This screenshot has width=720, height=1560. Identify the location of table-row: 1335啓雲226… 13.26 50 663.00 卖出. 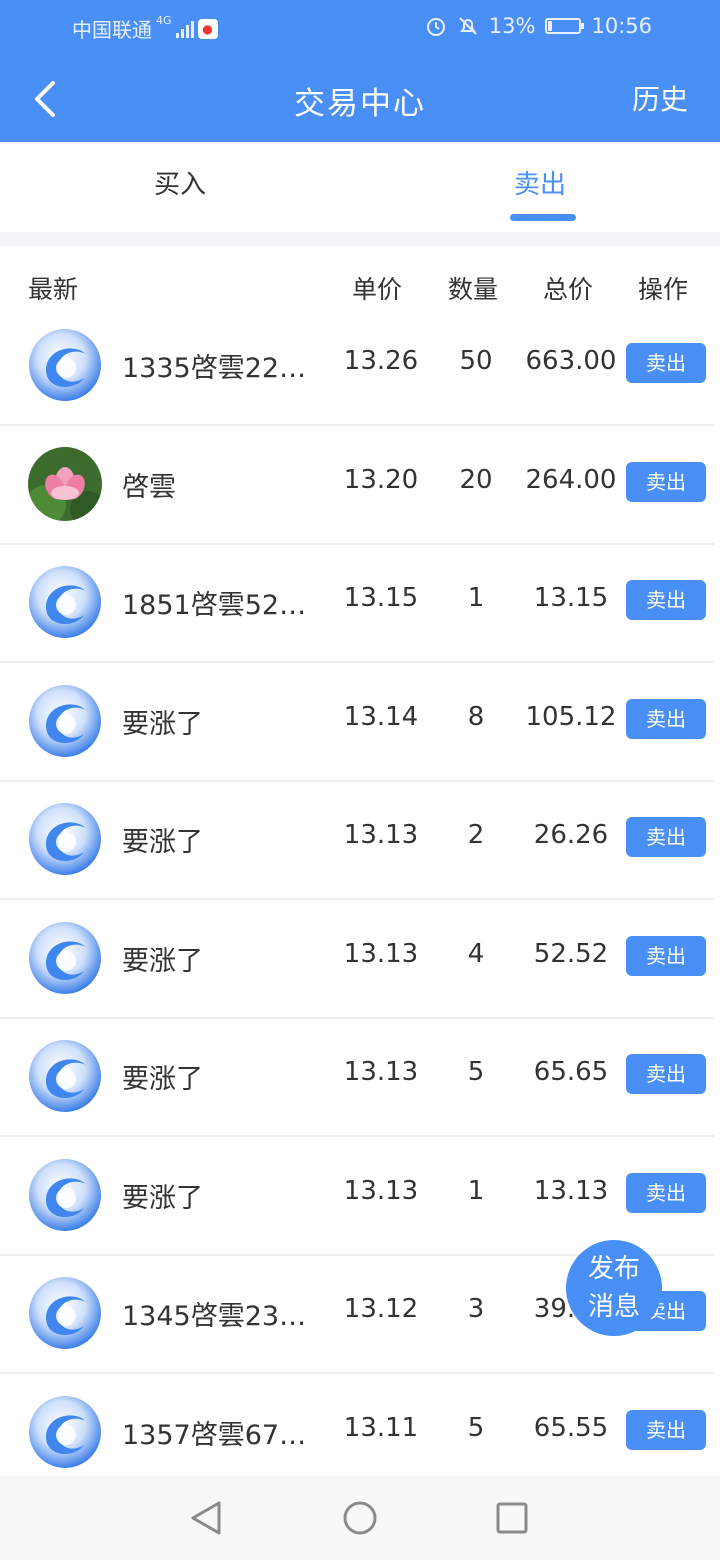
(357, 366).